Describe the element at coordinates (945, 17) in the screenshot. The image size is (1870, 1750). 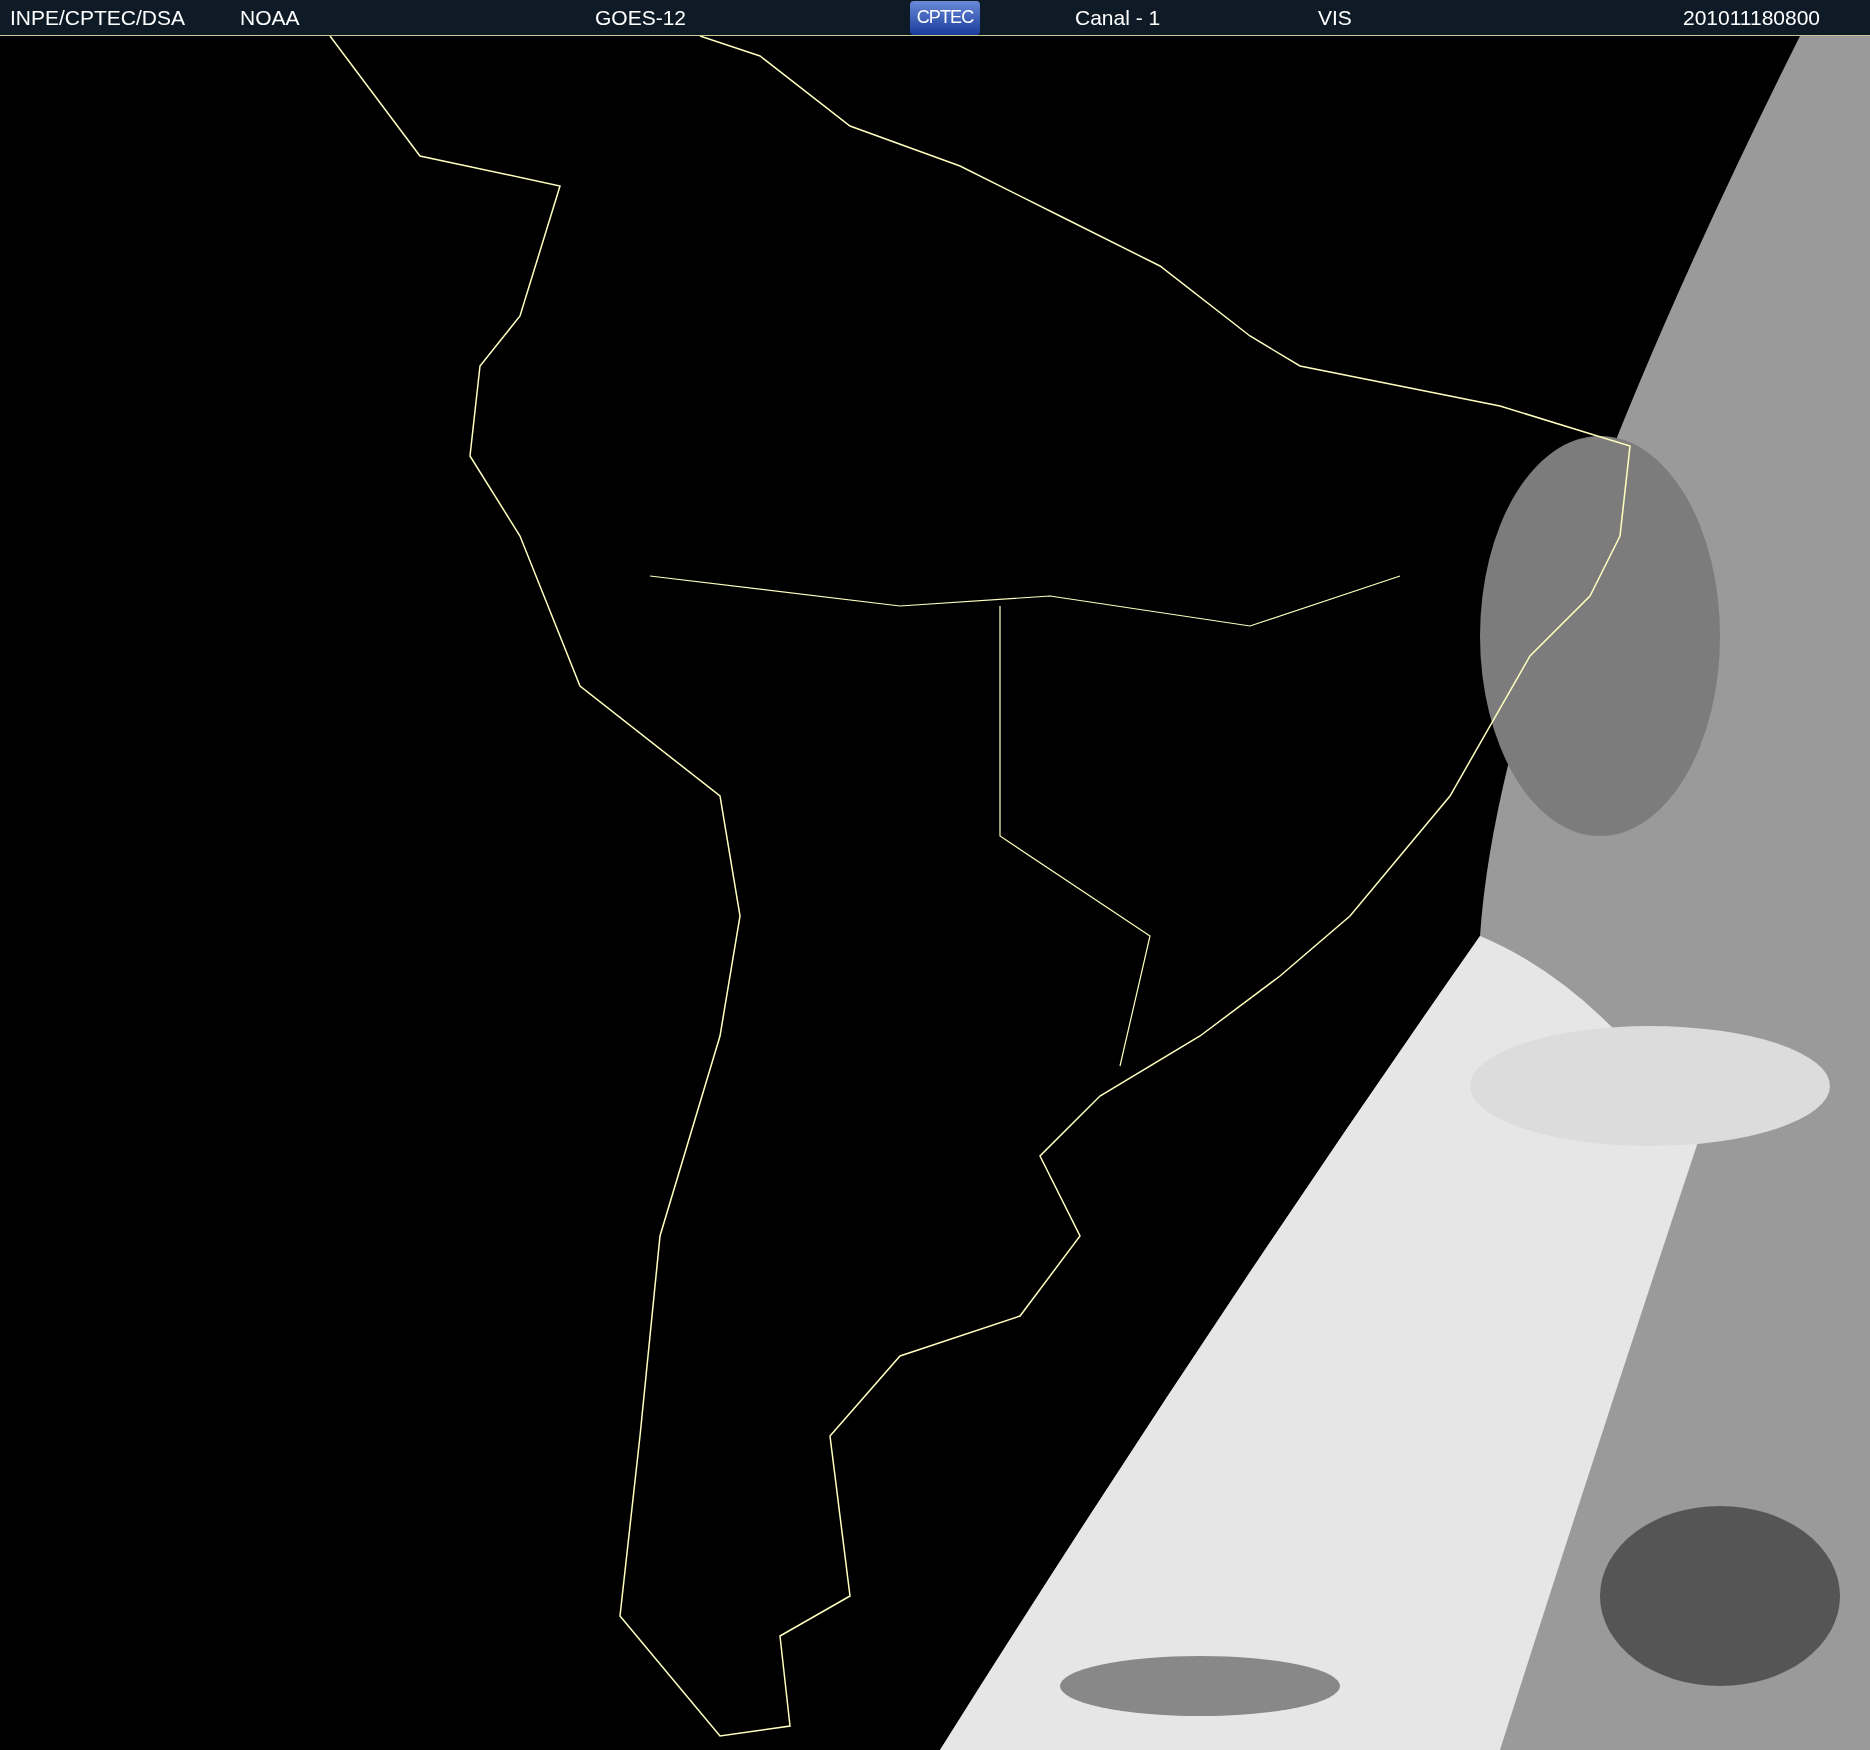
I see `logo-badge: CPTEC` at that location.